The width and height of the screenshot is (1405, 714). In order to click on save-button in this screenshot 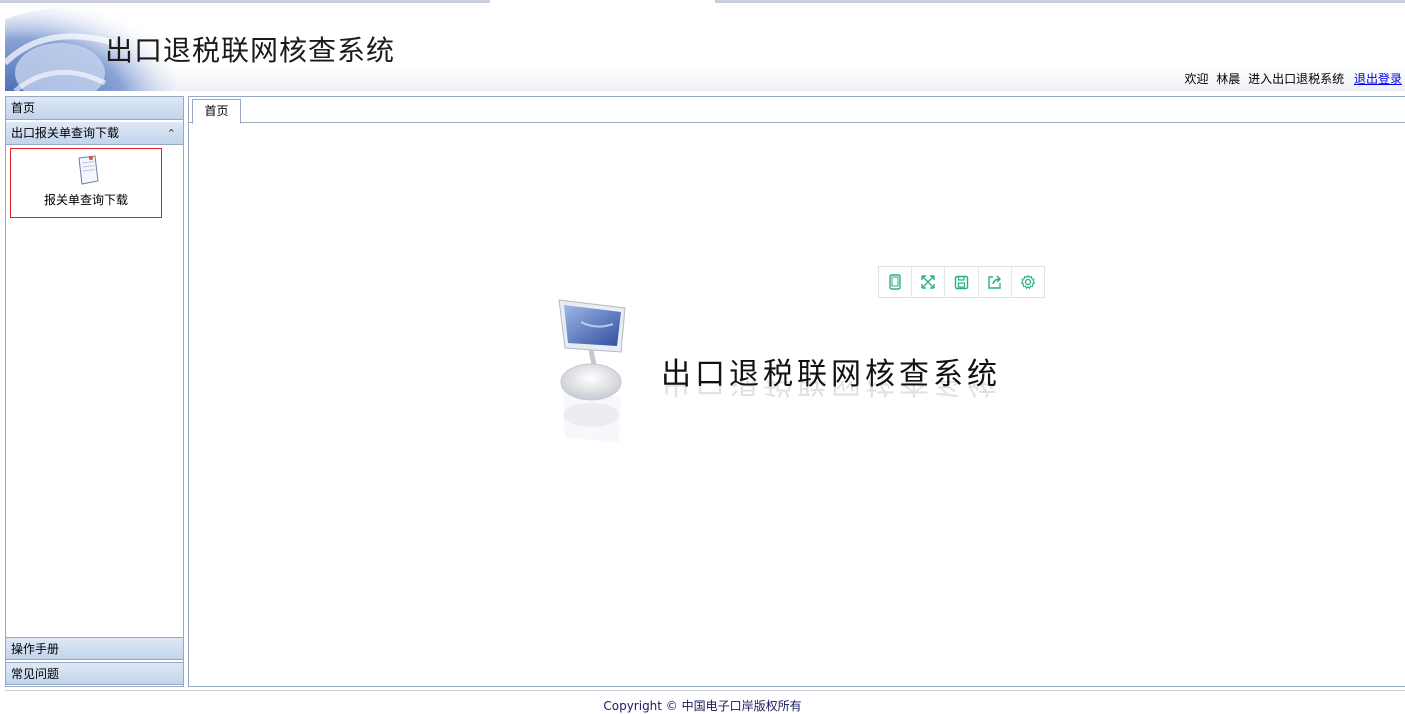, I will do `click(962, 282)`.